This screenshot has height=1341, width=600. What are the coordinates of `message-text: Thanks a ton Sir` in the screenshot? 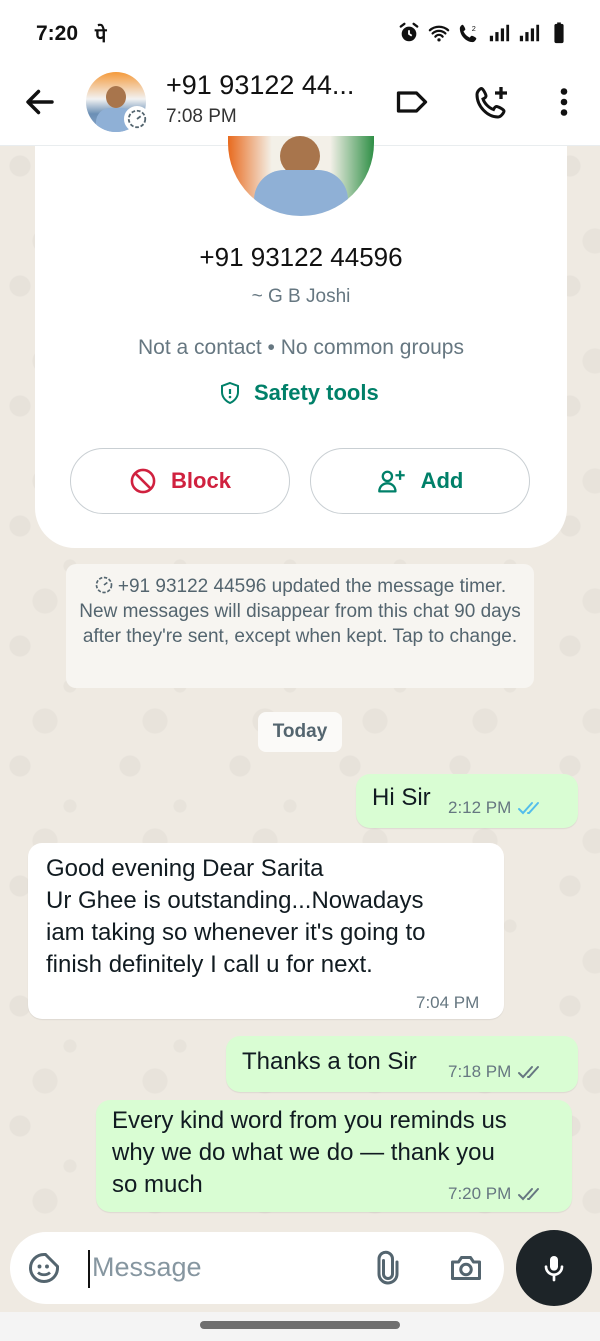 It's located at (329, 1061).